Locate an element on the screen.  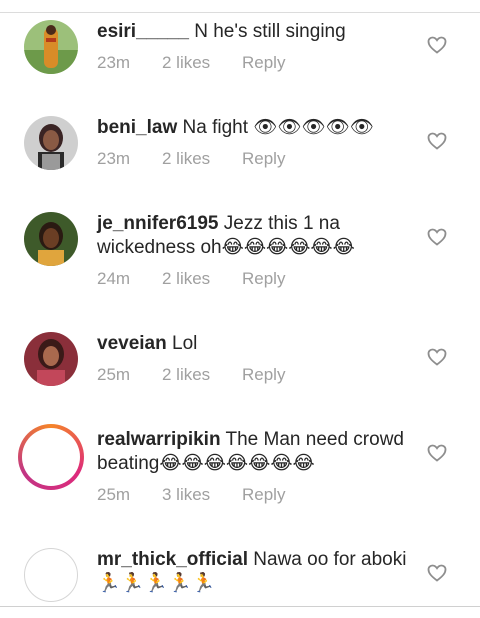
comment-time: 24m is located at coordinates (114, 278).